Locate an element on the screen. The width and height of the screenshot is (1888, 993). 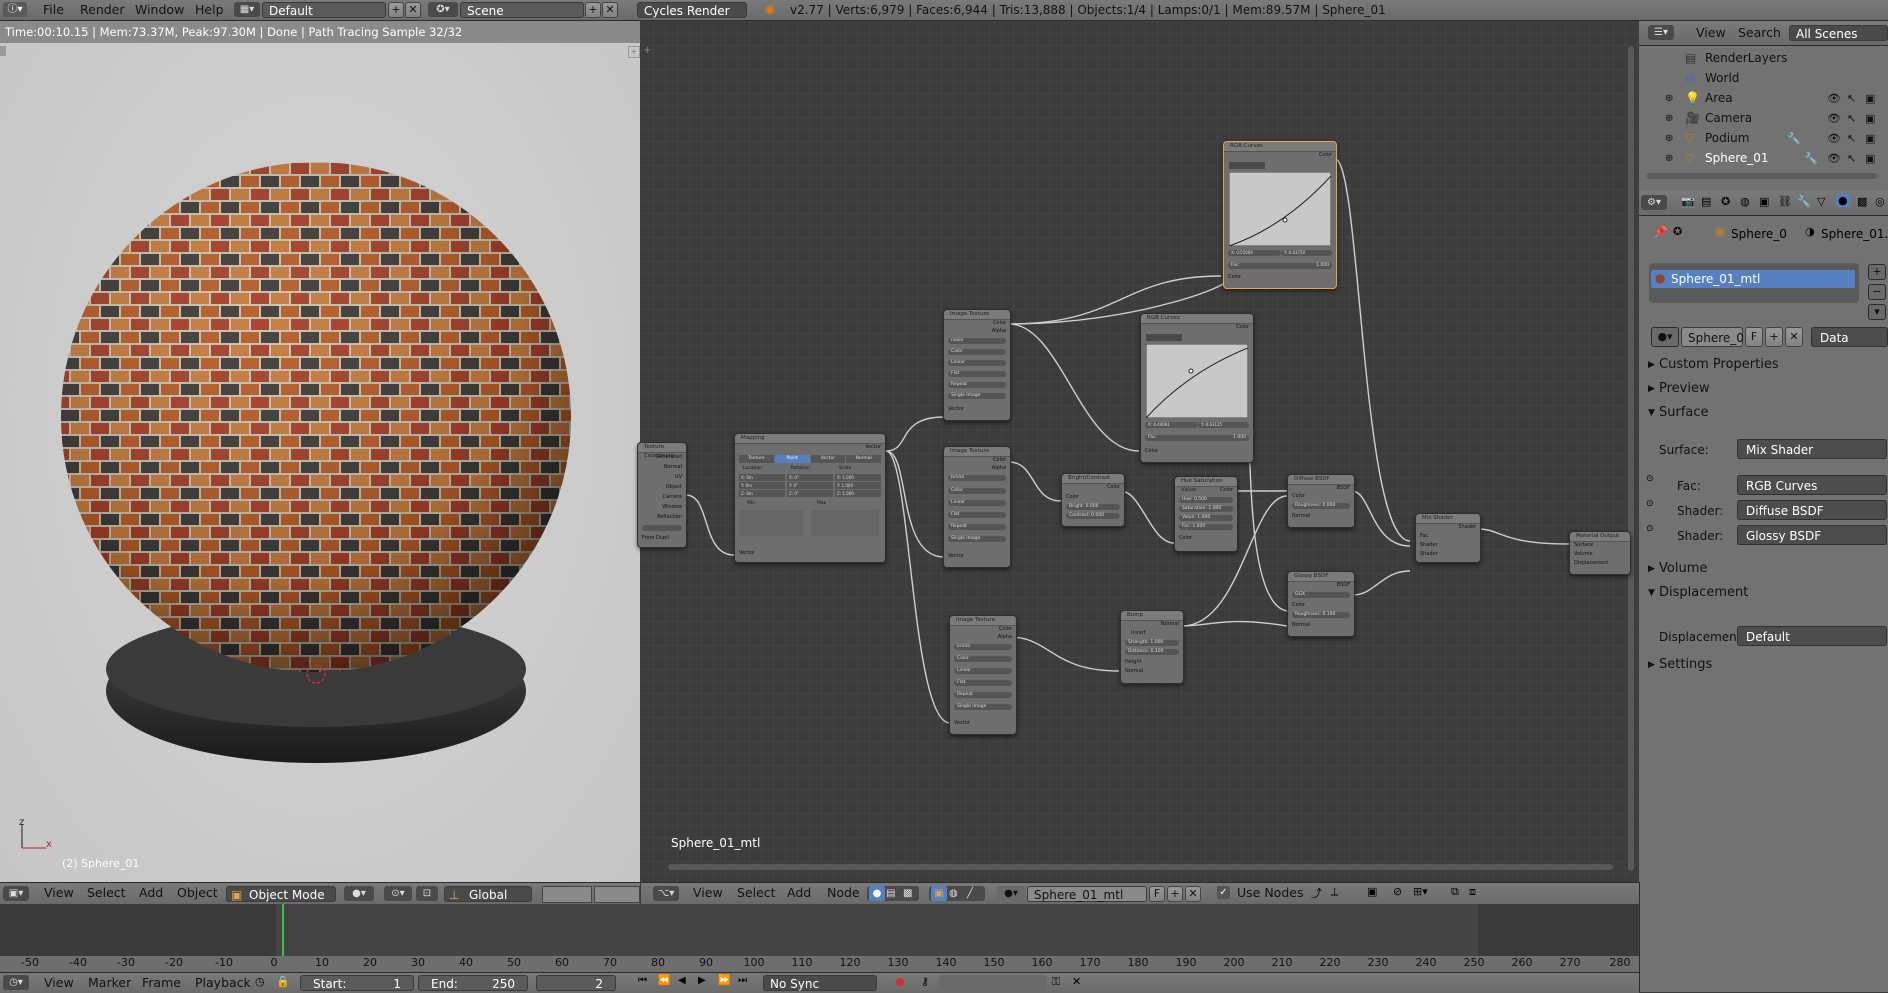
remove-slot-button: − is located at coordinates (1877, 292).